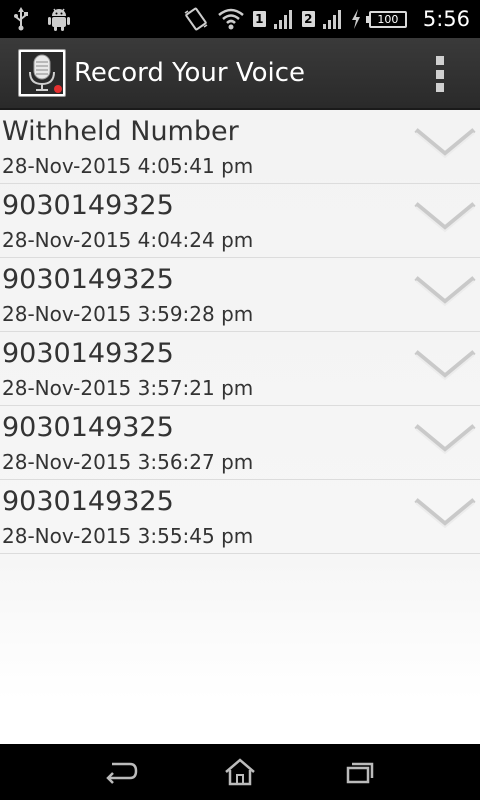 The image size is (480, 800). I want to click on charging-icon, so click(356, 19).